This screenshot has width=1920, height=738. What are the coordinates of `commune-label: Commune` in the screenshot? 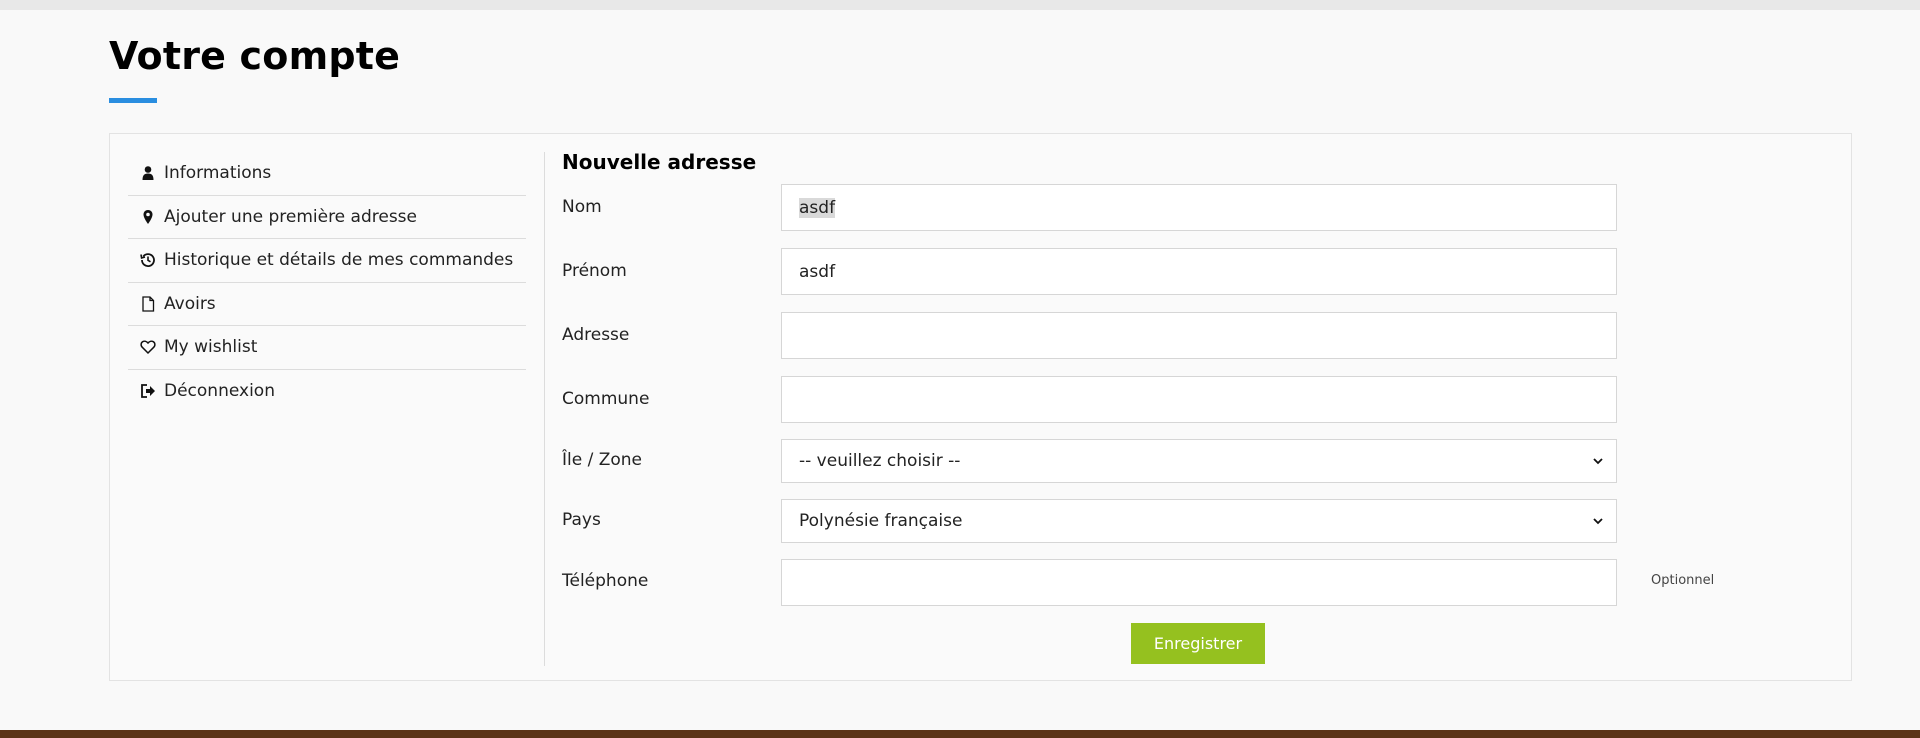 It's located at (606, 399).